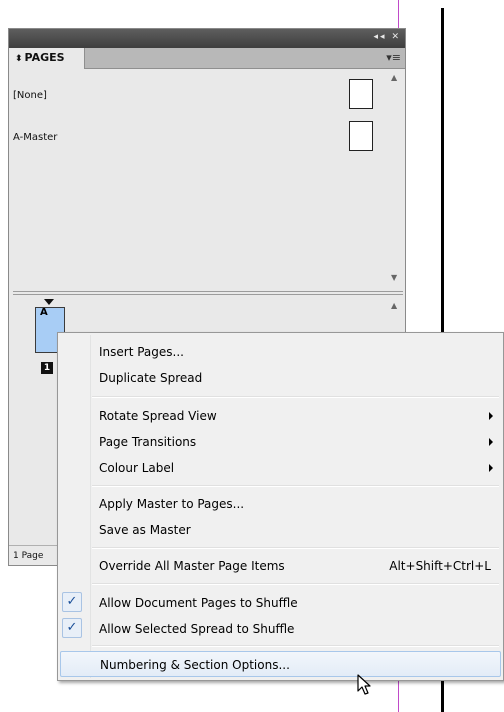 The width and height of the screenshot is (504, 712). I want to click on menu-item-label: Override All Master Page Items, so click(192, 566).